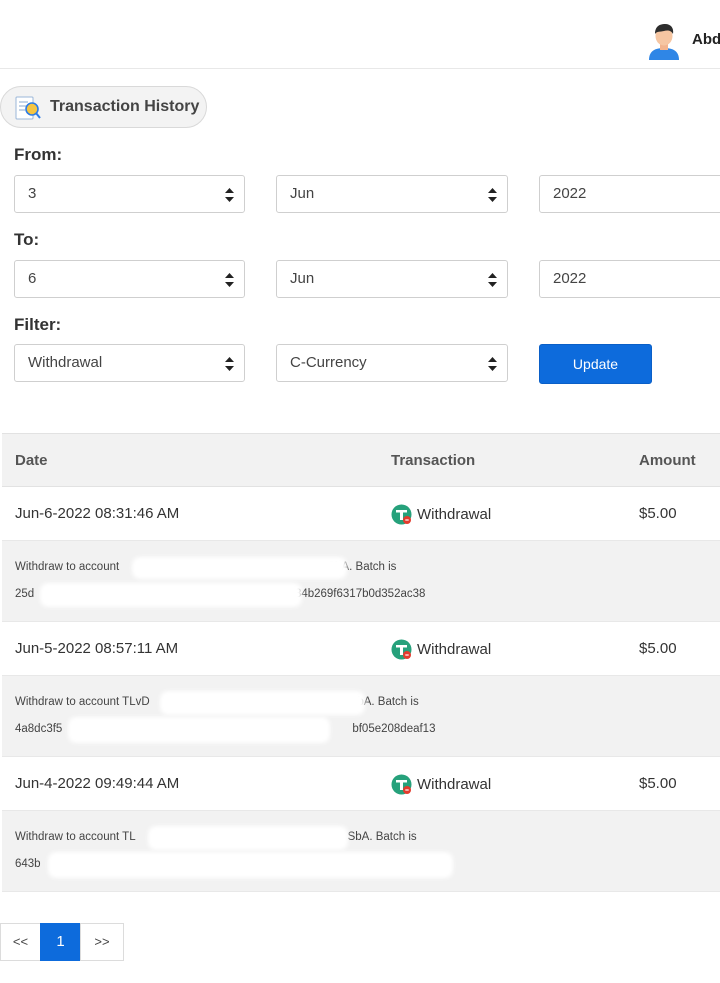  Describe the element at coordinates (82, 702) in the screenshot. I see `detail-account-text: Withdraw to account TLvD` at that location.